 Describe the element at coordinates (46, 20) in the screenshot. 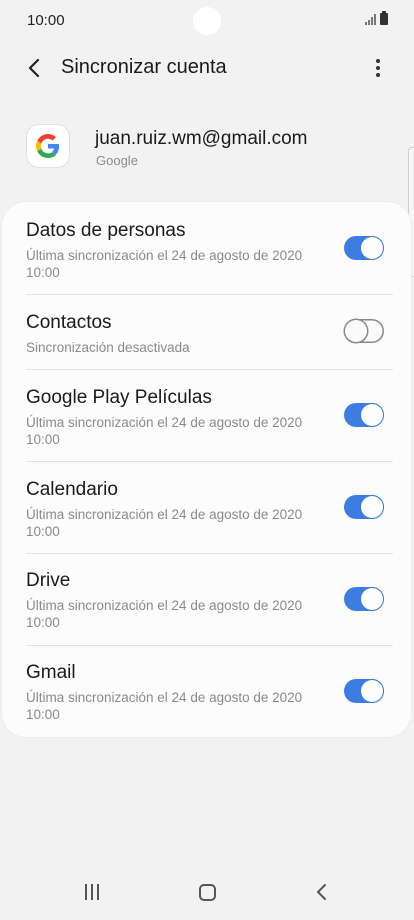

I see `status-time: 10:00` at that location.